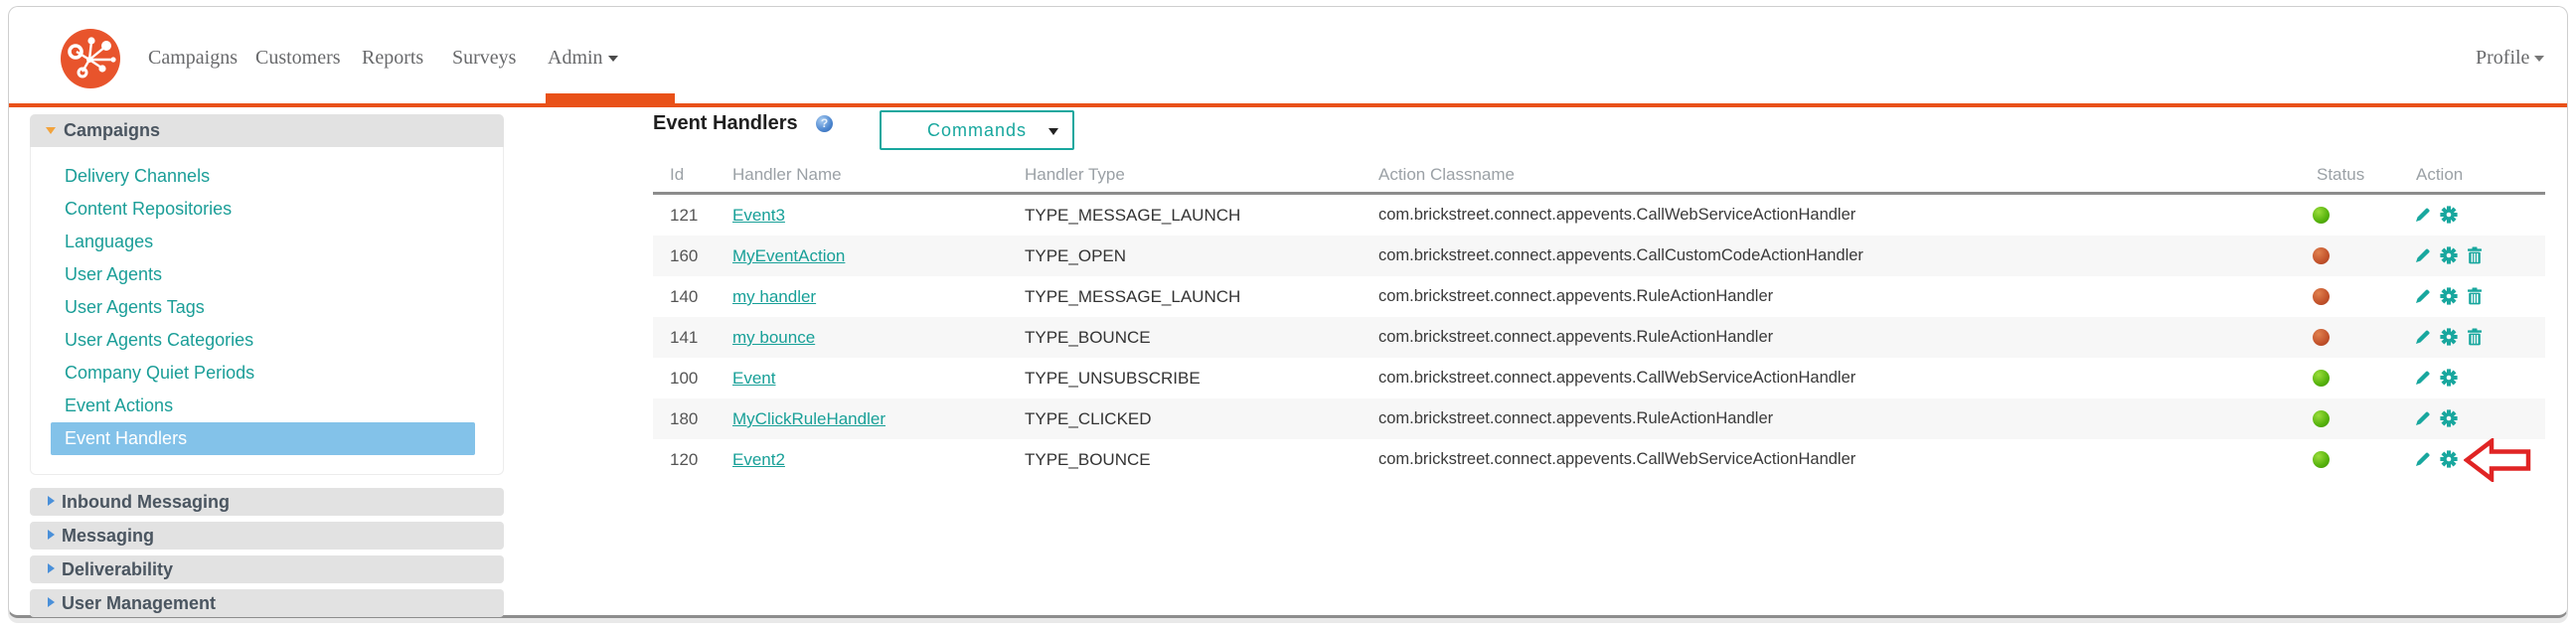  I want to click on page-title: Event Handlers, so click(725, 123).